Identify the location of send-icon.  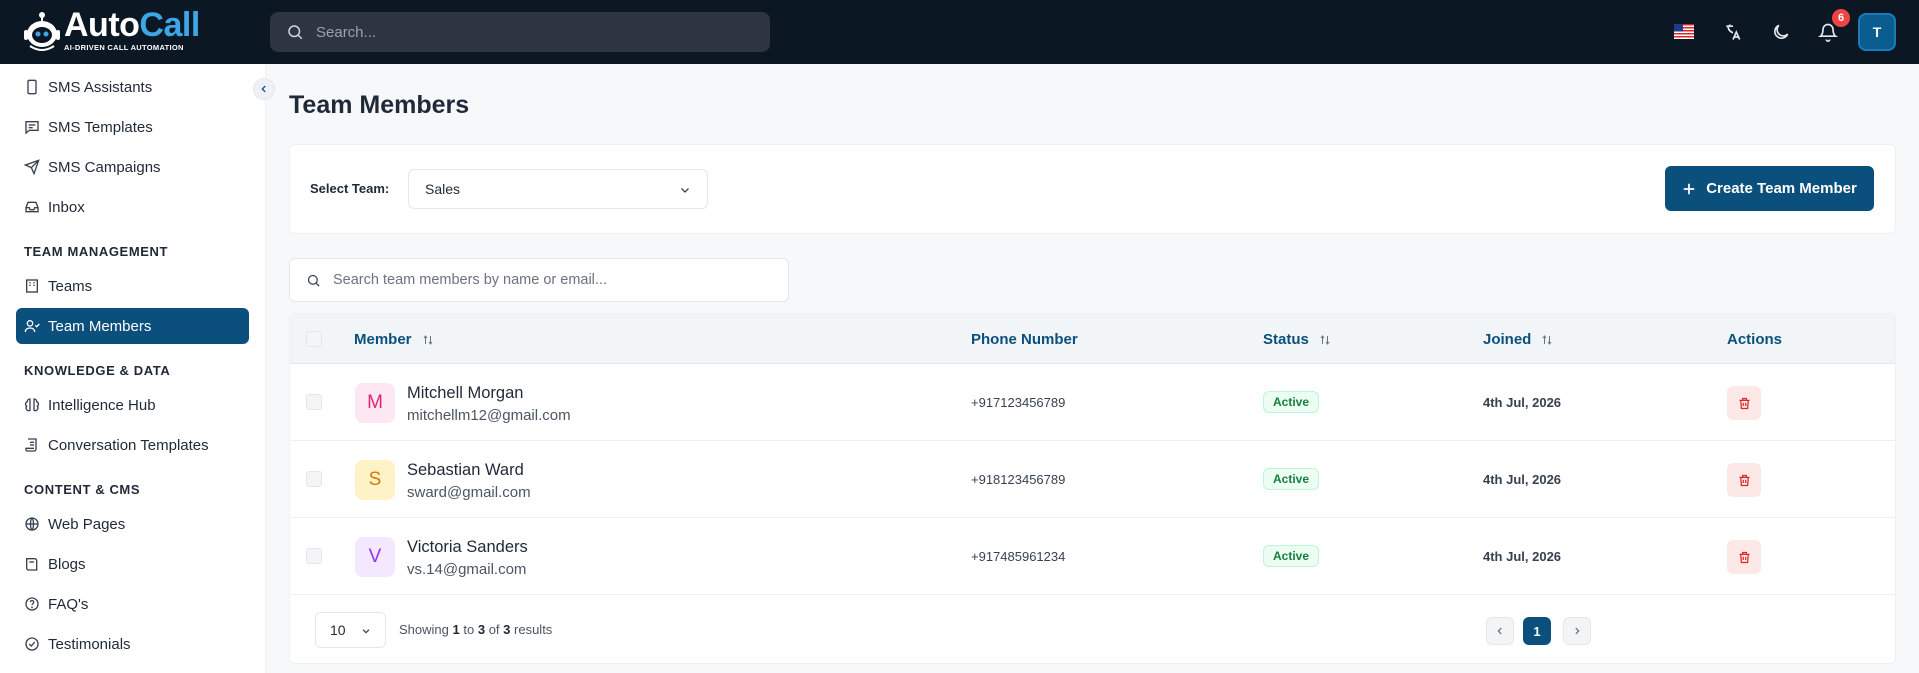
(32, 167).